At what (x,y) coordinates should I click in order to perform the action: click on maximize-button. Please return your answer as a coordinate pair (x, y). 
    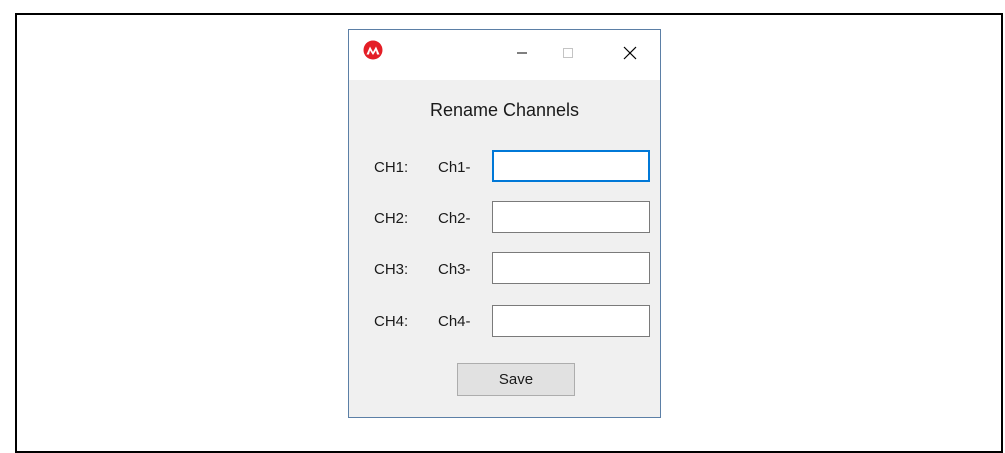
    Looking at the image, I should click on (568, 55).